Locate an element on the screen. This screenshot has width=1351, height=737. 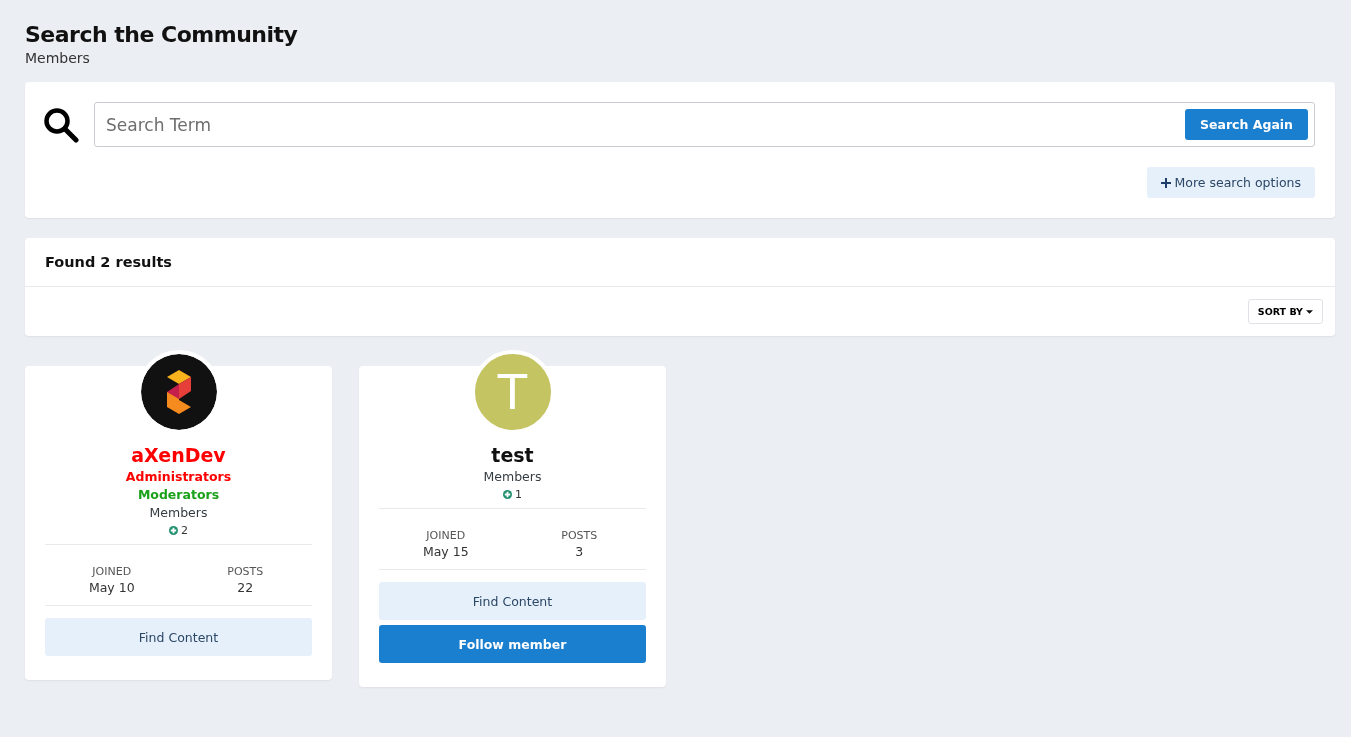
follow-button: Follow member is located at coordinates (512, 644).